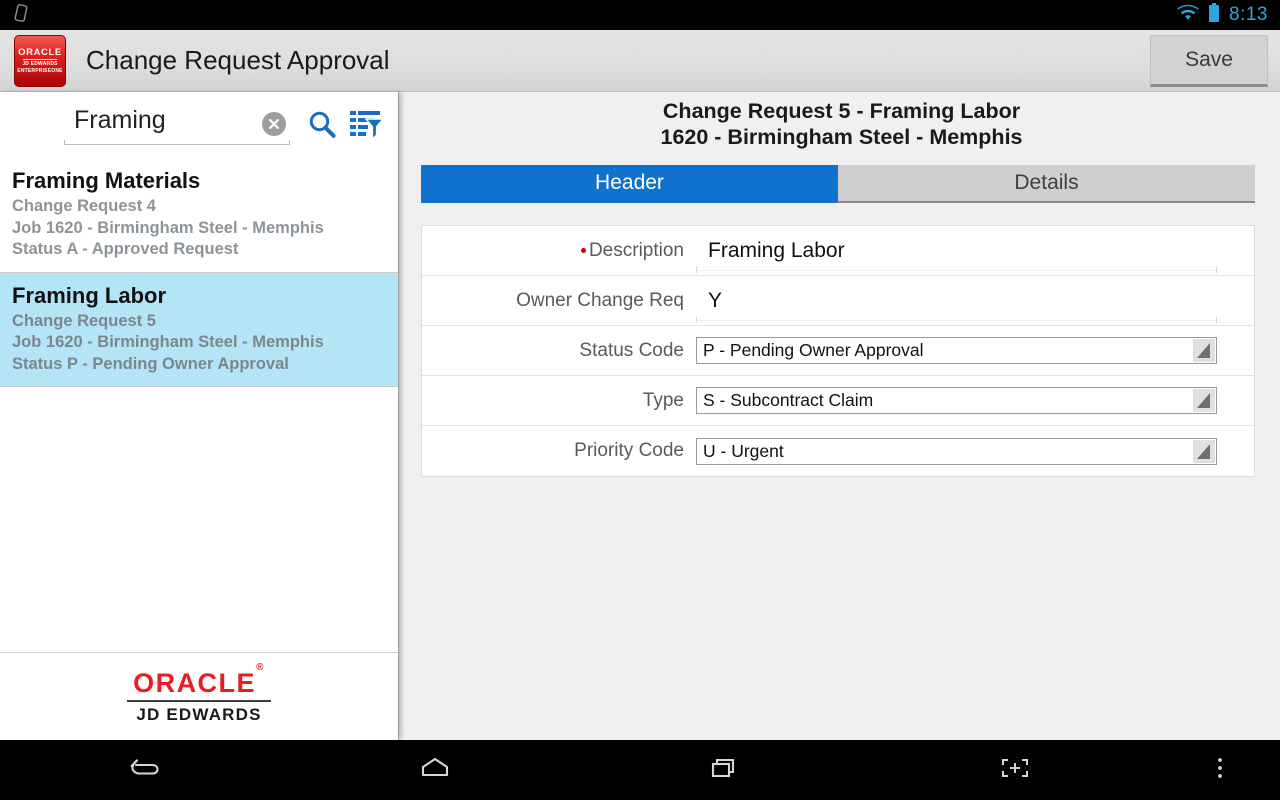  Describe the element at coordinates (776, 250) in the screenshot. I see `description-input-value: Framing Labor` at that location.